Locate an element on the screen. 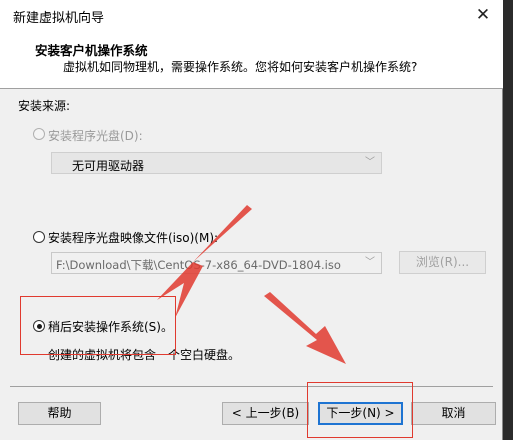 This screenshot has height=440, width=513. arrow-to-next-button is located at coordinates (305, 328).